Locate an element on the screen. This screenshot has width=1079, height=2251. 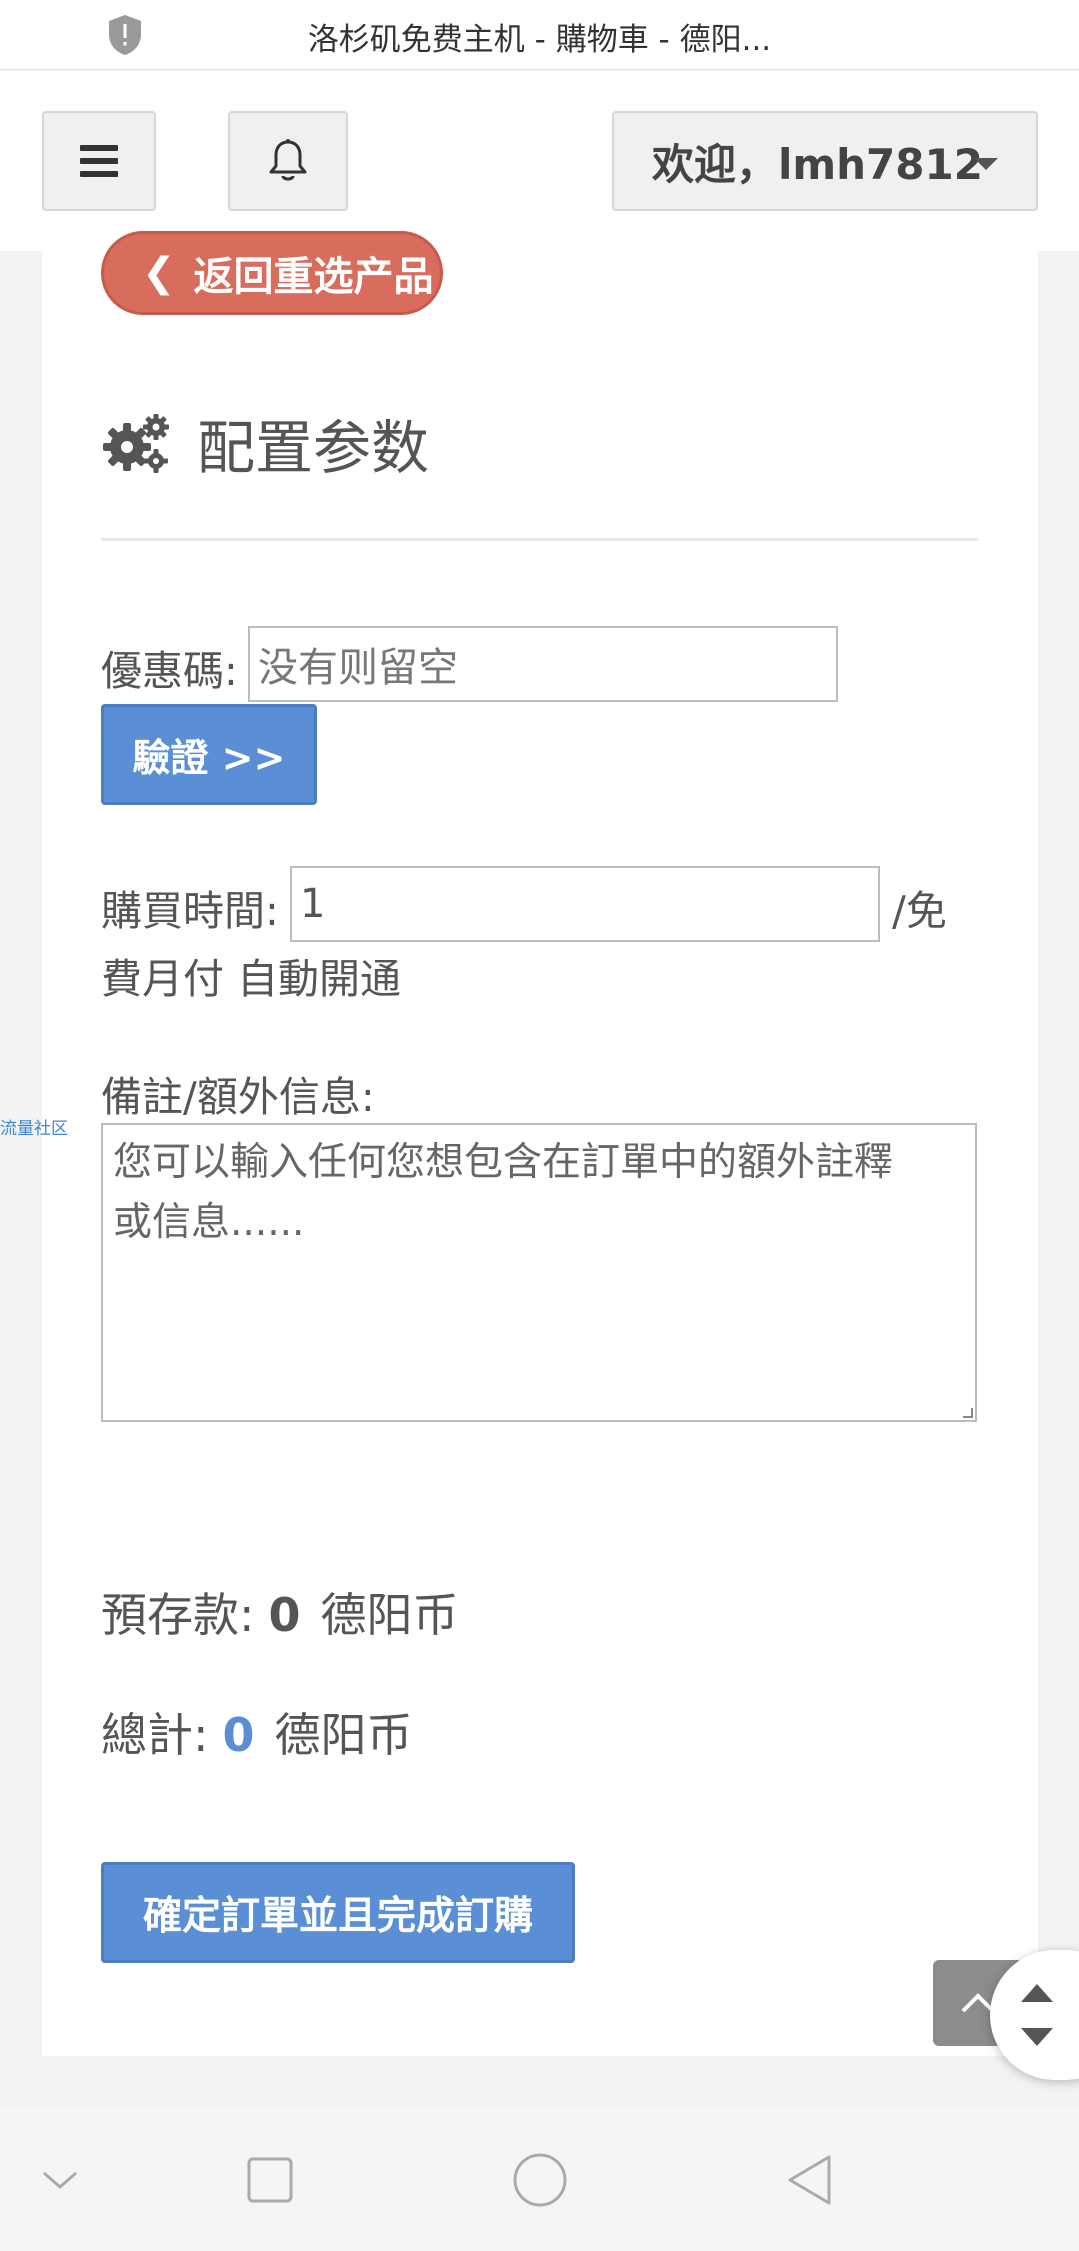
billing-cycle-suffix: /免 is located at coordinates (919, 911).